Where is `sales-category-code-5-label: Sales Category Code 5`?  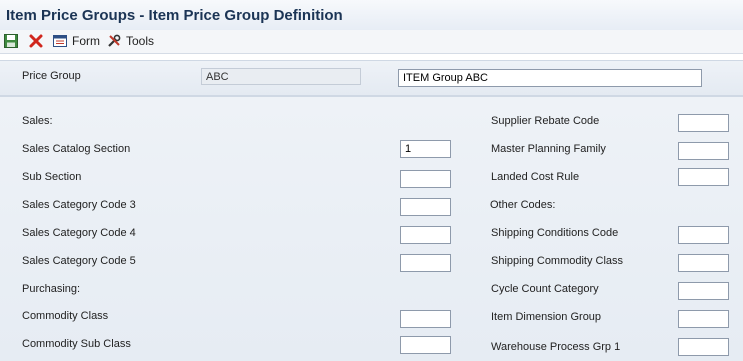
sales-category-code-5-label: Sales Category Code 5 is located at coordinates (79, 261).